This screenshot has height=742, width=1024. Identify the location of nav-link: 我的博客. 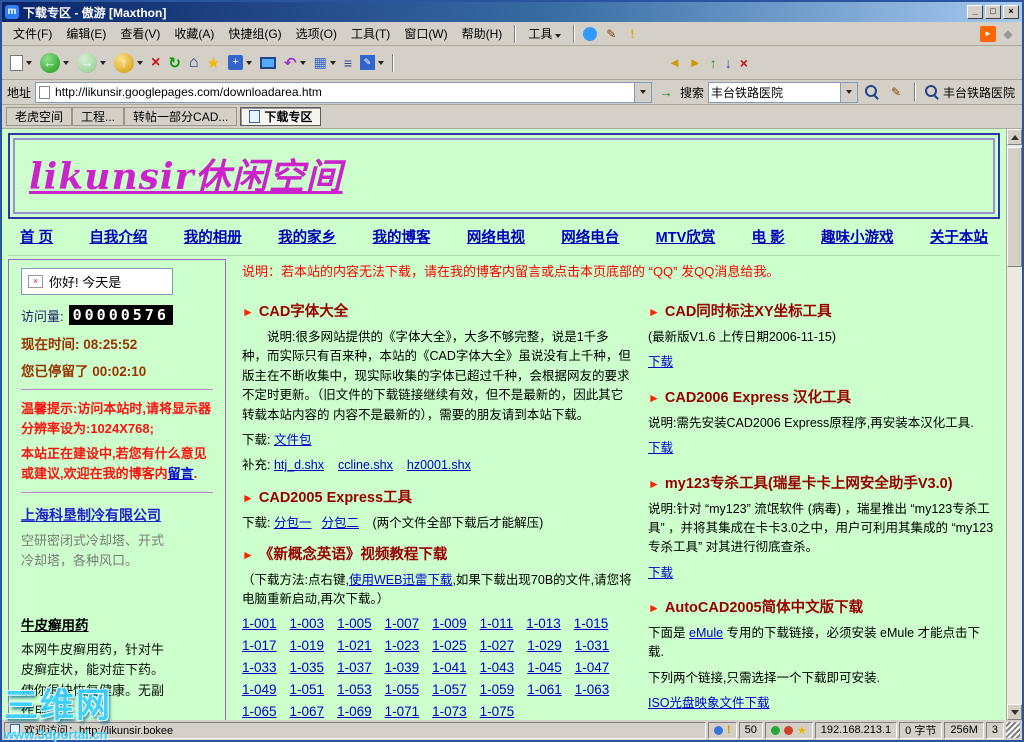
(402, 236).